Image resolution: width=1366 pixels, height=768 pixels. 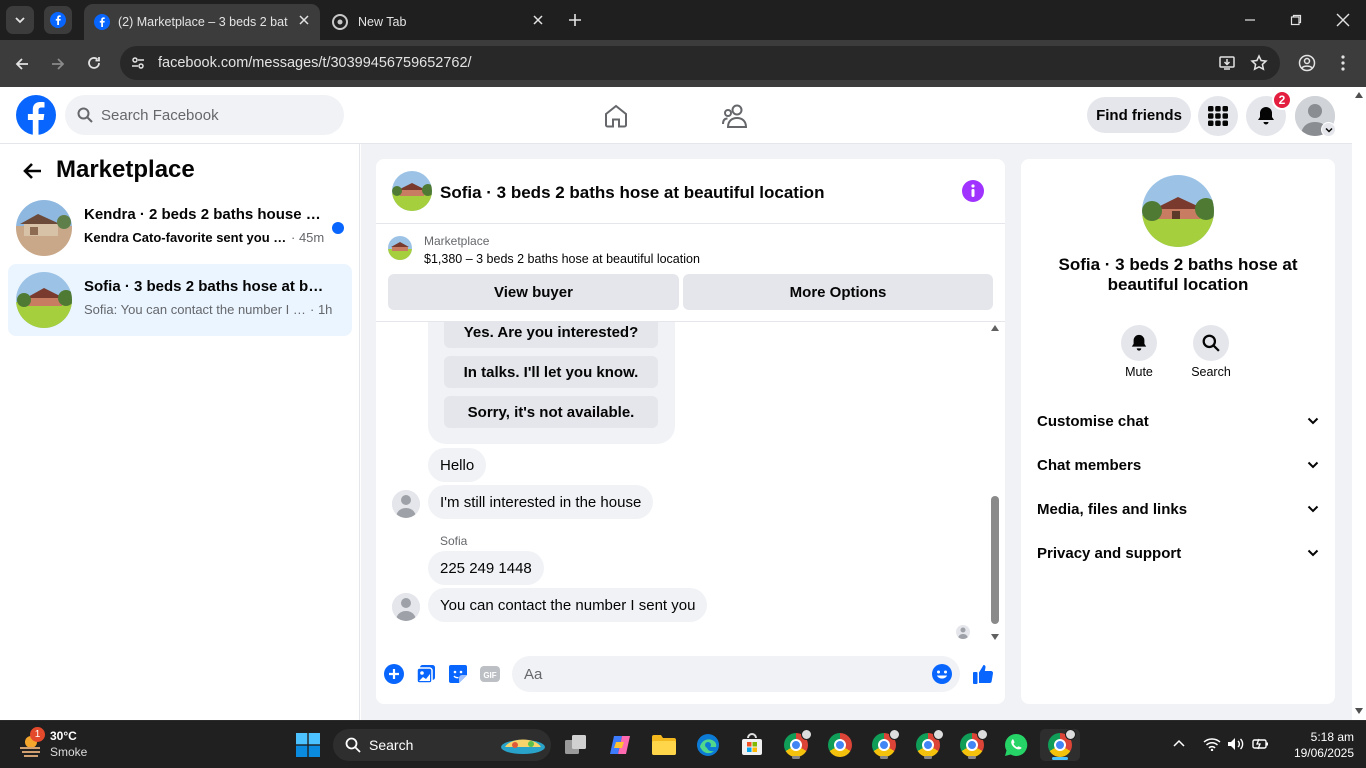 I want to click on listing-thumbnail, so click(x=44, y=300).